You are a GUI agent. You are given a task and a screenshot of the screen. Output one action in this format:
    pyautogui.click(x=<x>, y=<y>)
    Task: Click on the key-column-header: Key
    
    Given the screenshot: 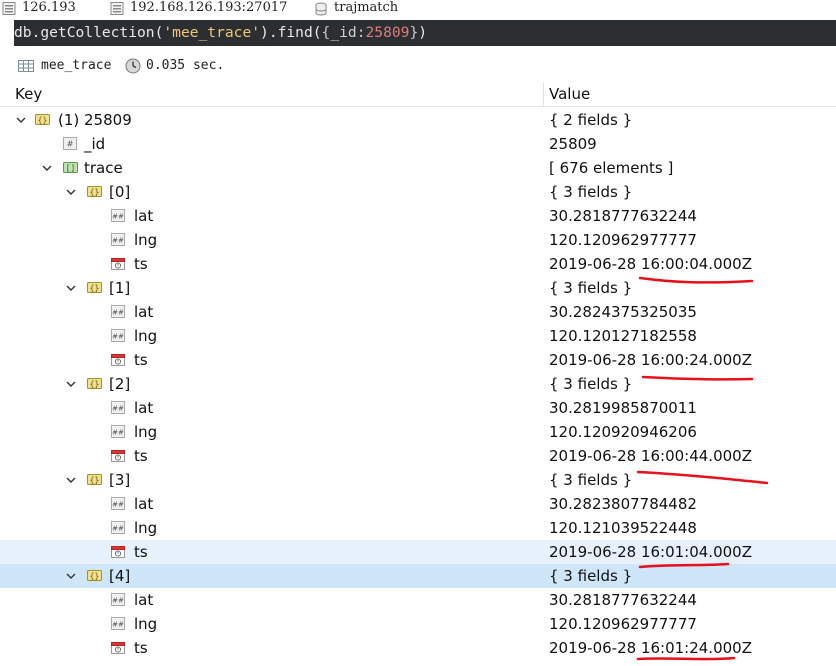 What is the action you would take?
    pyautogui.click(x=28, y=94)
    